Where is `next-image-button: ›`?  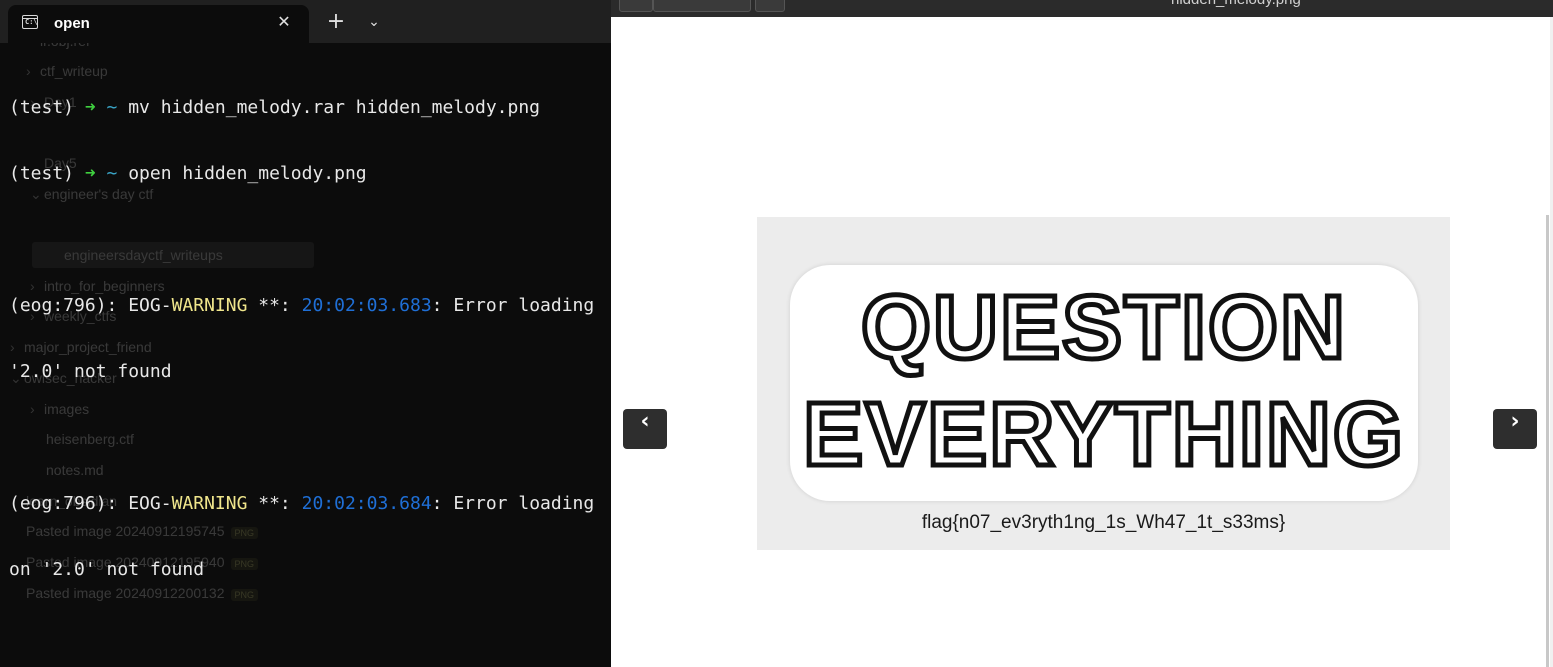
next-image-button: › is located at coordinates (1515, 429).